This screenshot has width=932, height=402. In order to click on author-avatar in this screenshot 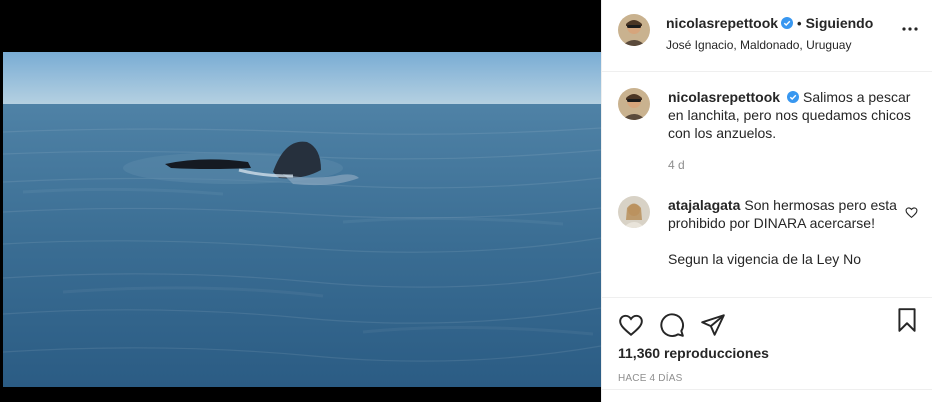, I will do `click(634, 30)`.